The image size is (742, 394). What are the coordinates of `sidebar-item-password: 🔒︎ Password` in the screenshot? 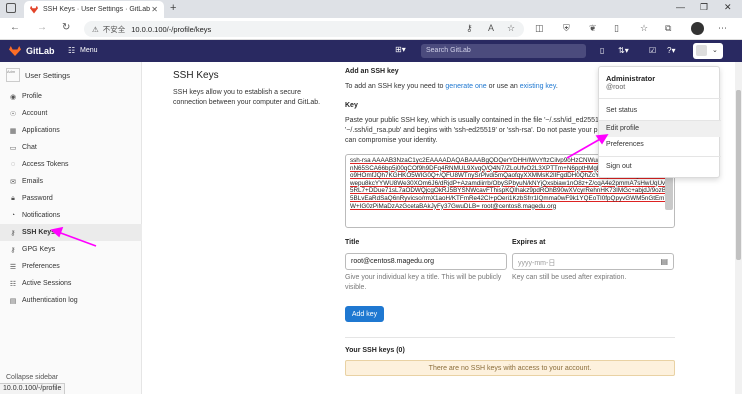 It's located at (71, 198).